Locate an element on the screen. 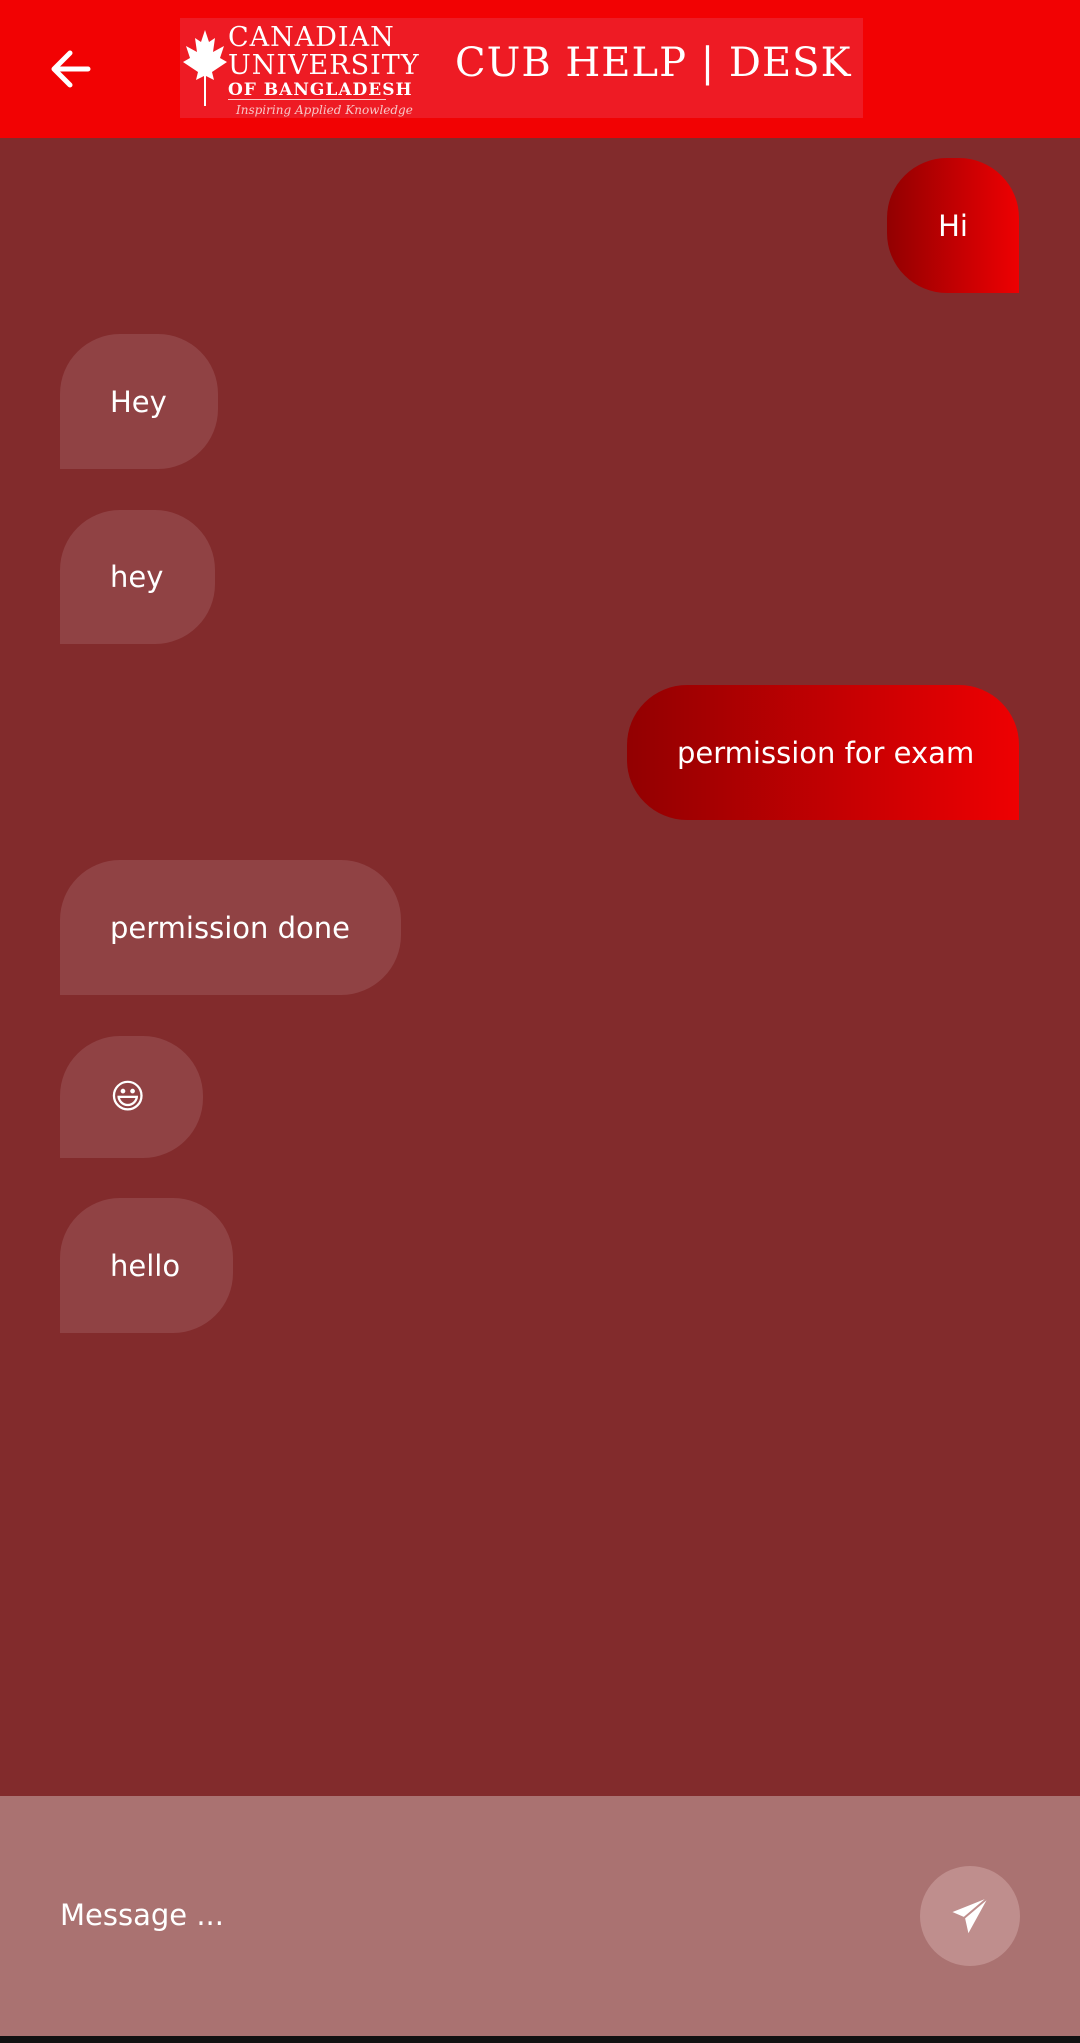 This screenshot has height=2043, width=1080. paper-plane-icon is located at coordinates (970, 1916).